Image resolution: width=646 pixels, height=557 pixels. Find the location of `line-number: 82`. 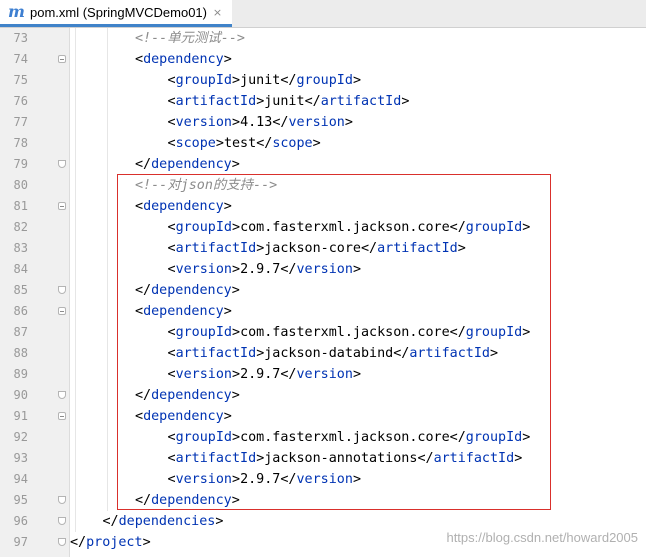

line-number: 82 is located at coordinates (20, 227).